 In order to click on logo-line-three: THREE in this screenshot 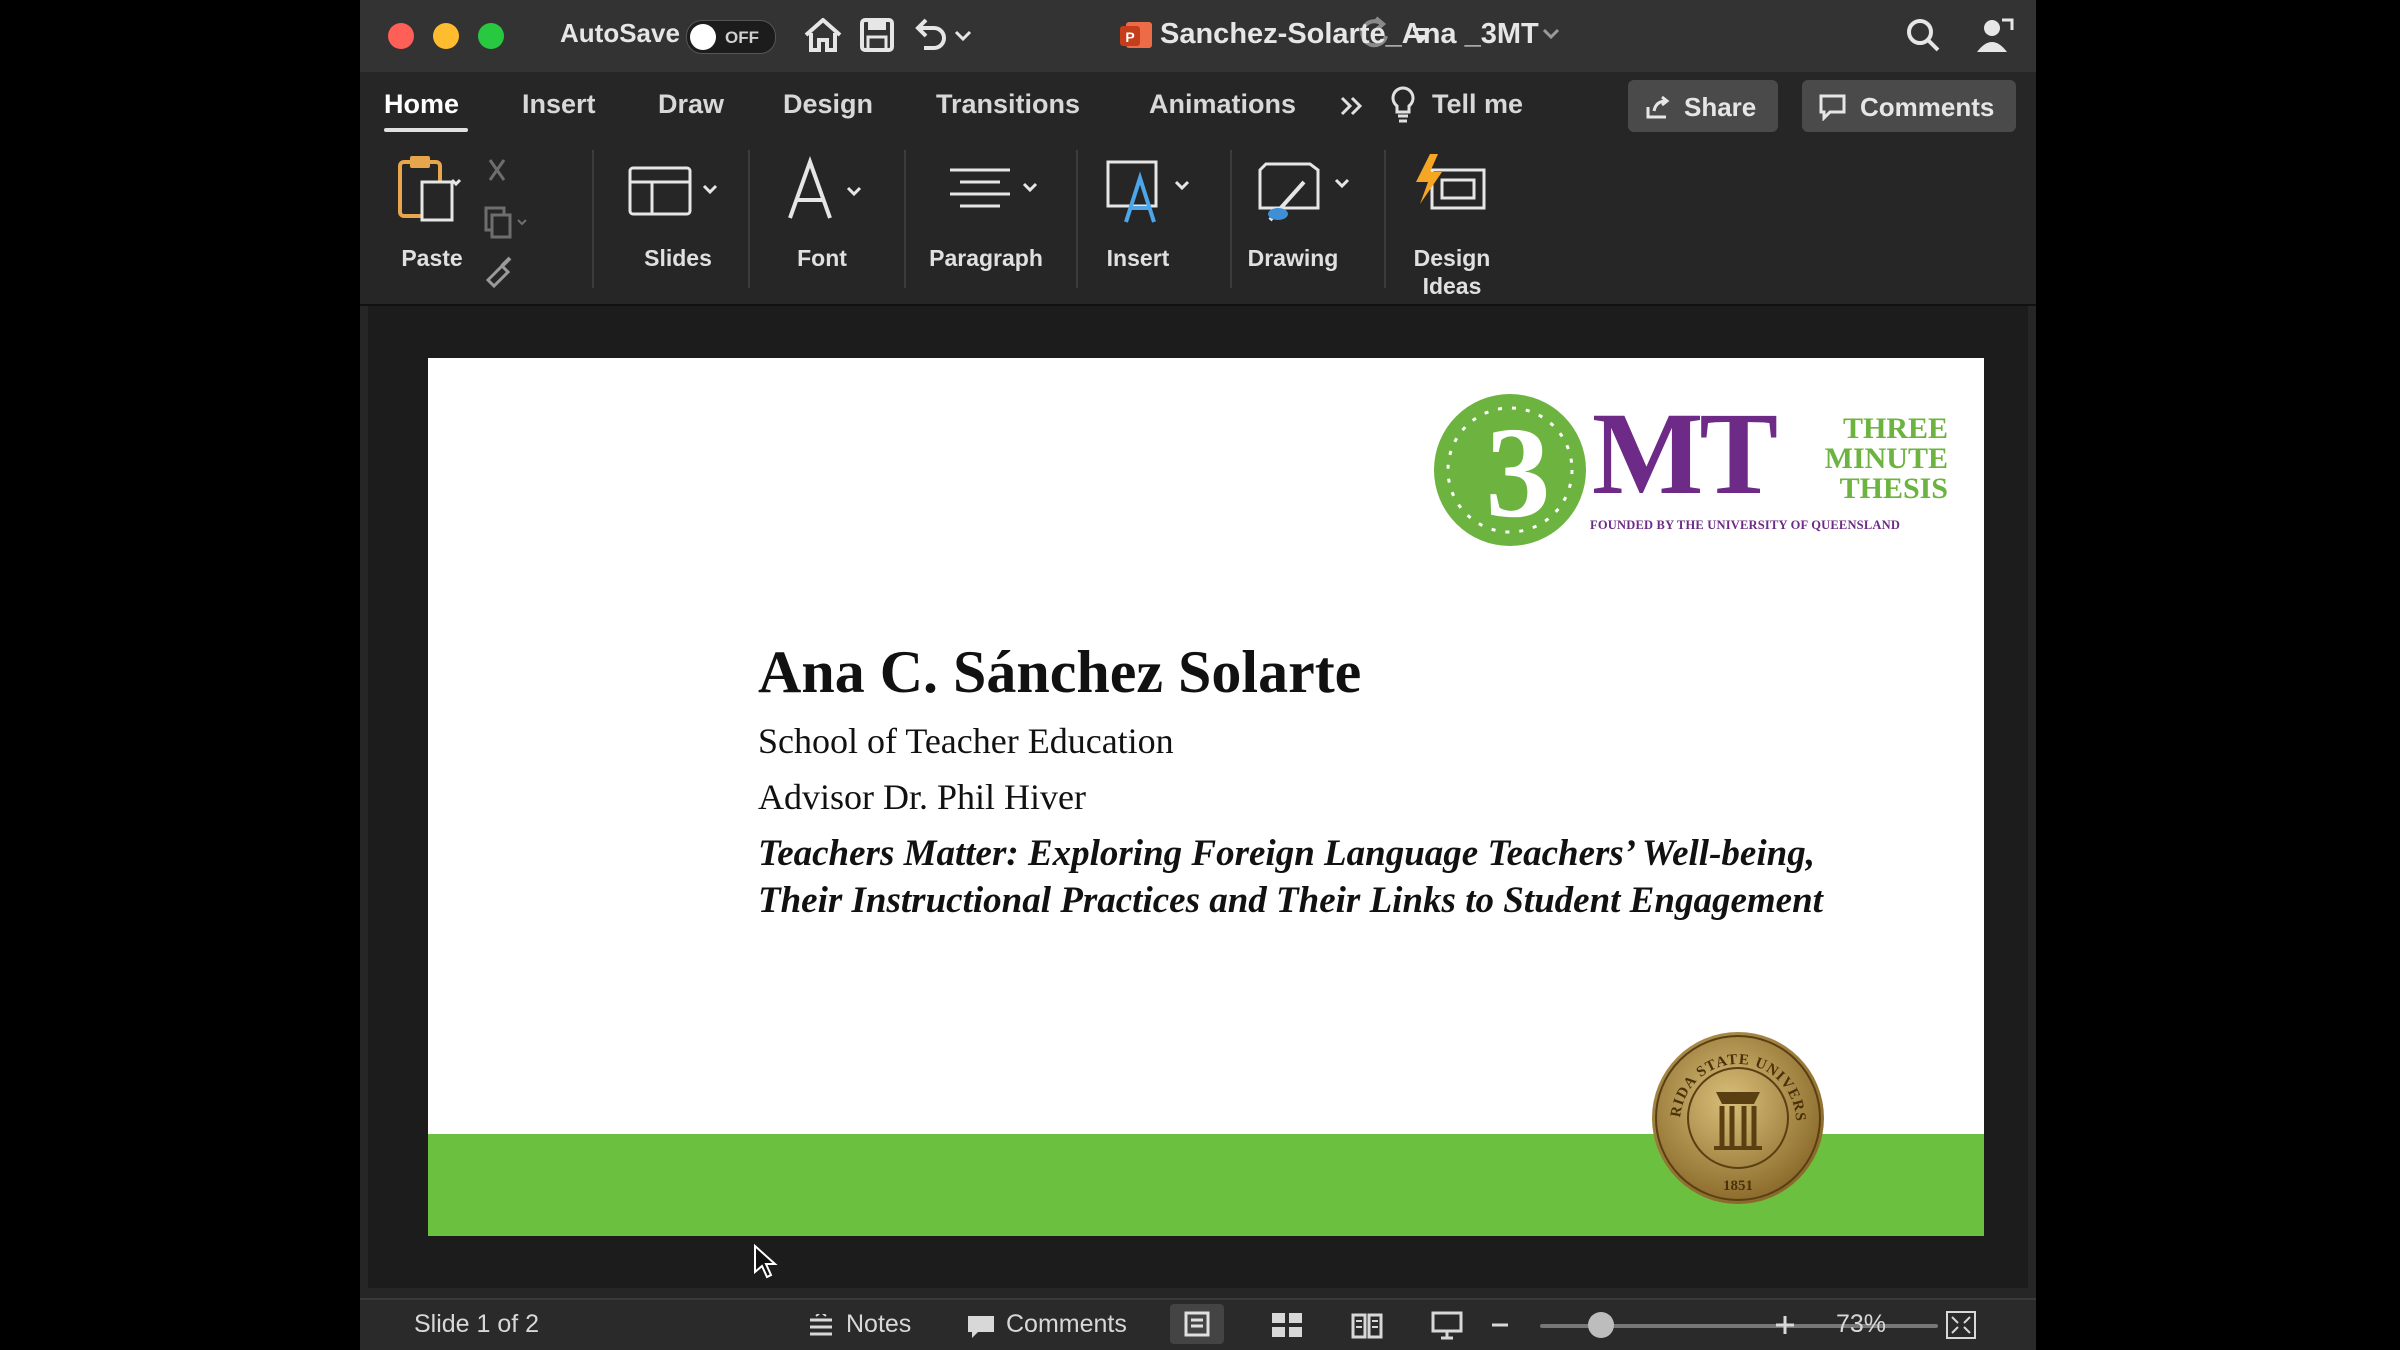, I will do `click(1895, 428)`.